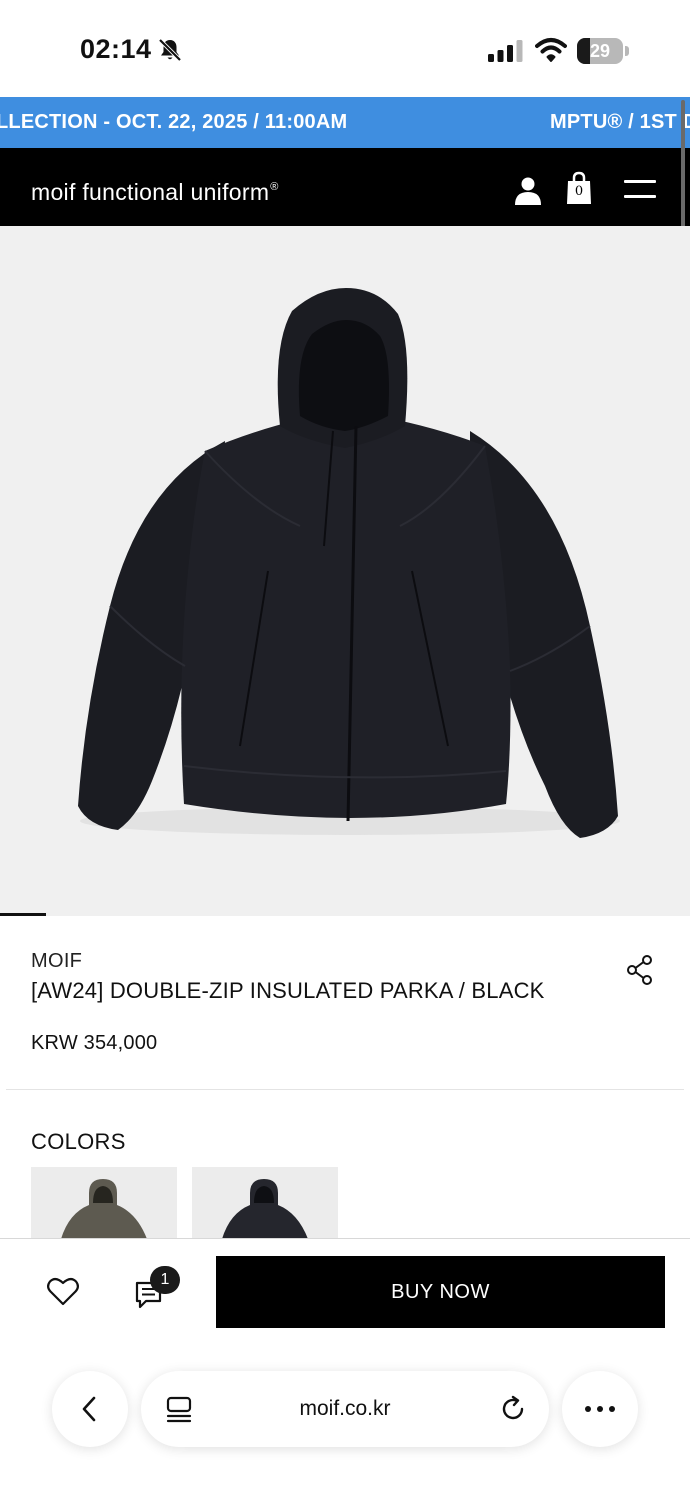  What do you see at coordinates (23, 914) in the screenshot?
I see `image-slide-indicator` at bounding box center [23, 914].